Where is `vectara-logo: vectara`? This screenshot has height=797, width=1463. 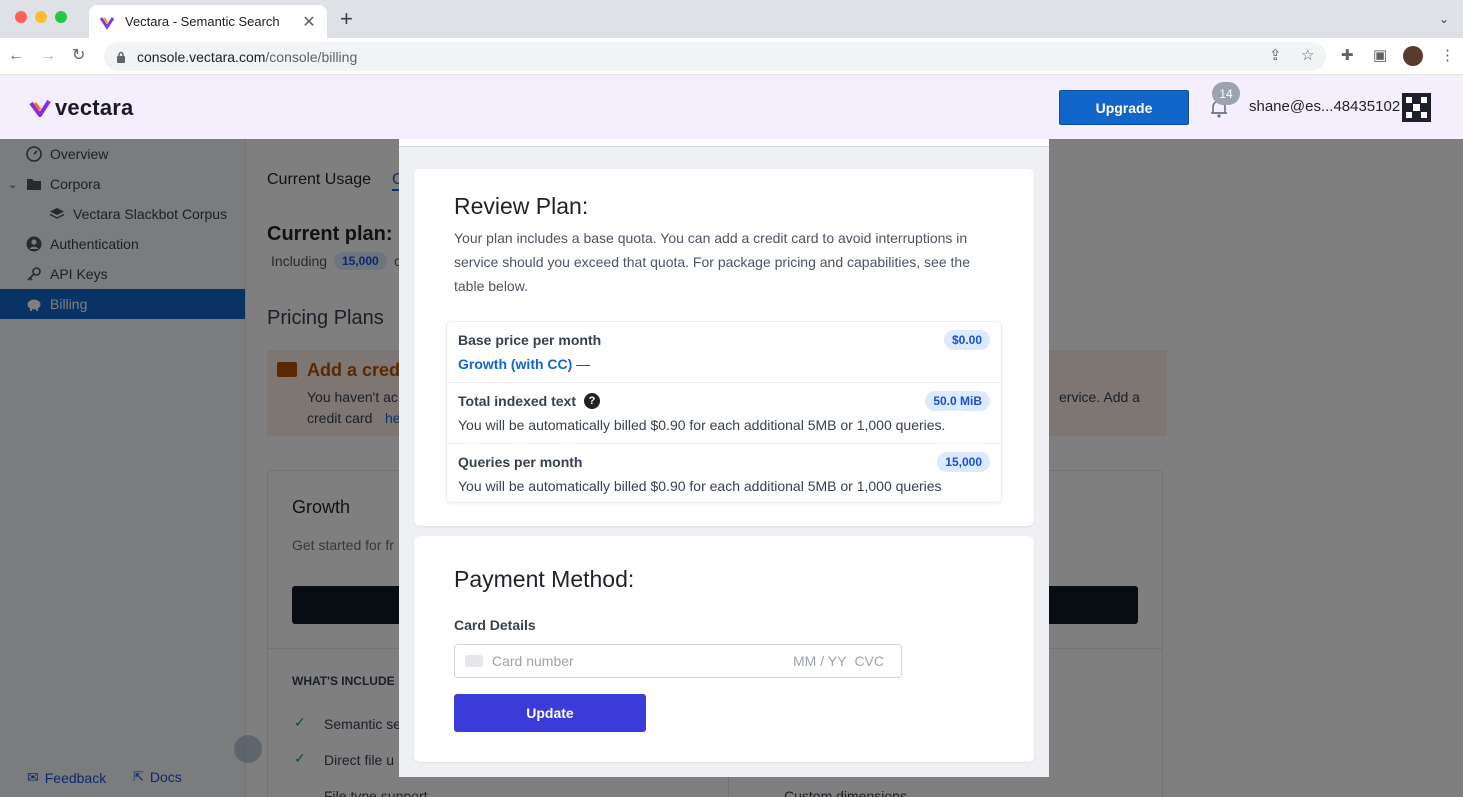
vectara-logo: vectara is located at coordinates (81, 108).